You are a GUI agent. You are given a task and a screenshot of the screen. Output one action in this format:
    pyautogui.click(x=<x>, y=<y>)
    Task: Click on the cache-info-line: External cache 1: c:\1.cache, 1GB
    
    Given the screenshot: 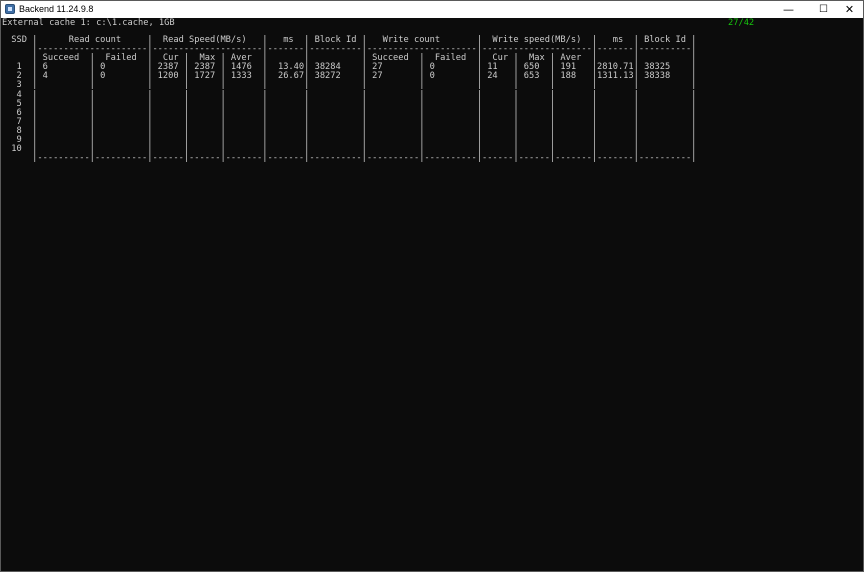 What is the action you would take?
    pyautogui.click(x=88, y=23)
    